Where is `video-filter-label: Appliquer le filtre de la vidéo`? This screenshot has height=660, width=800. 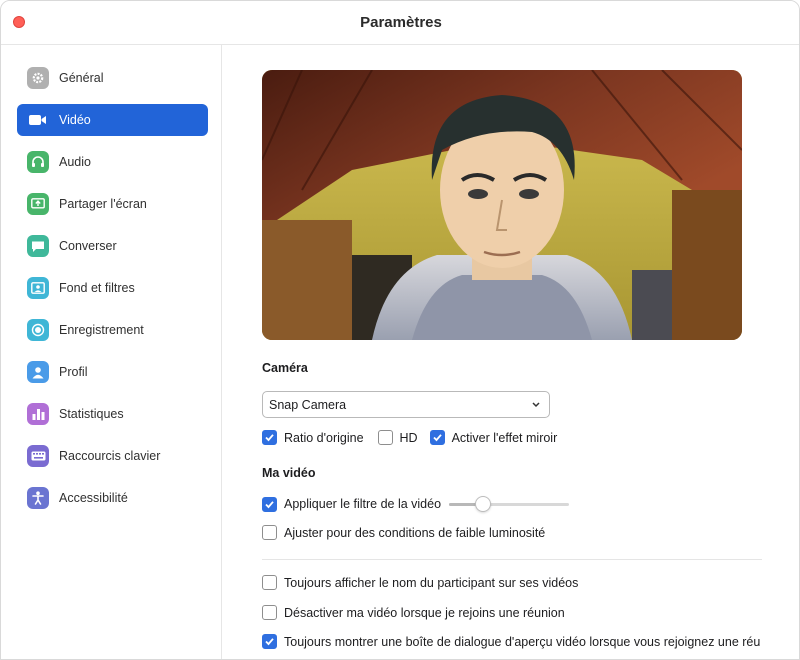
video-filter-label: Appliquer le filtre de la vidéo is located at coordinates (363, 504).